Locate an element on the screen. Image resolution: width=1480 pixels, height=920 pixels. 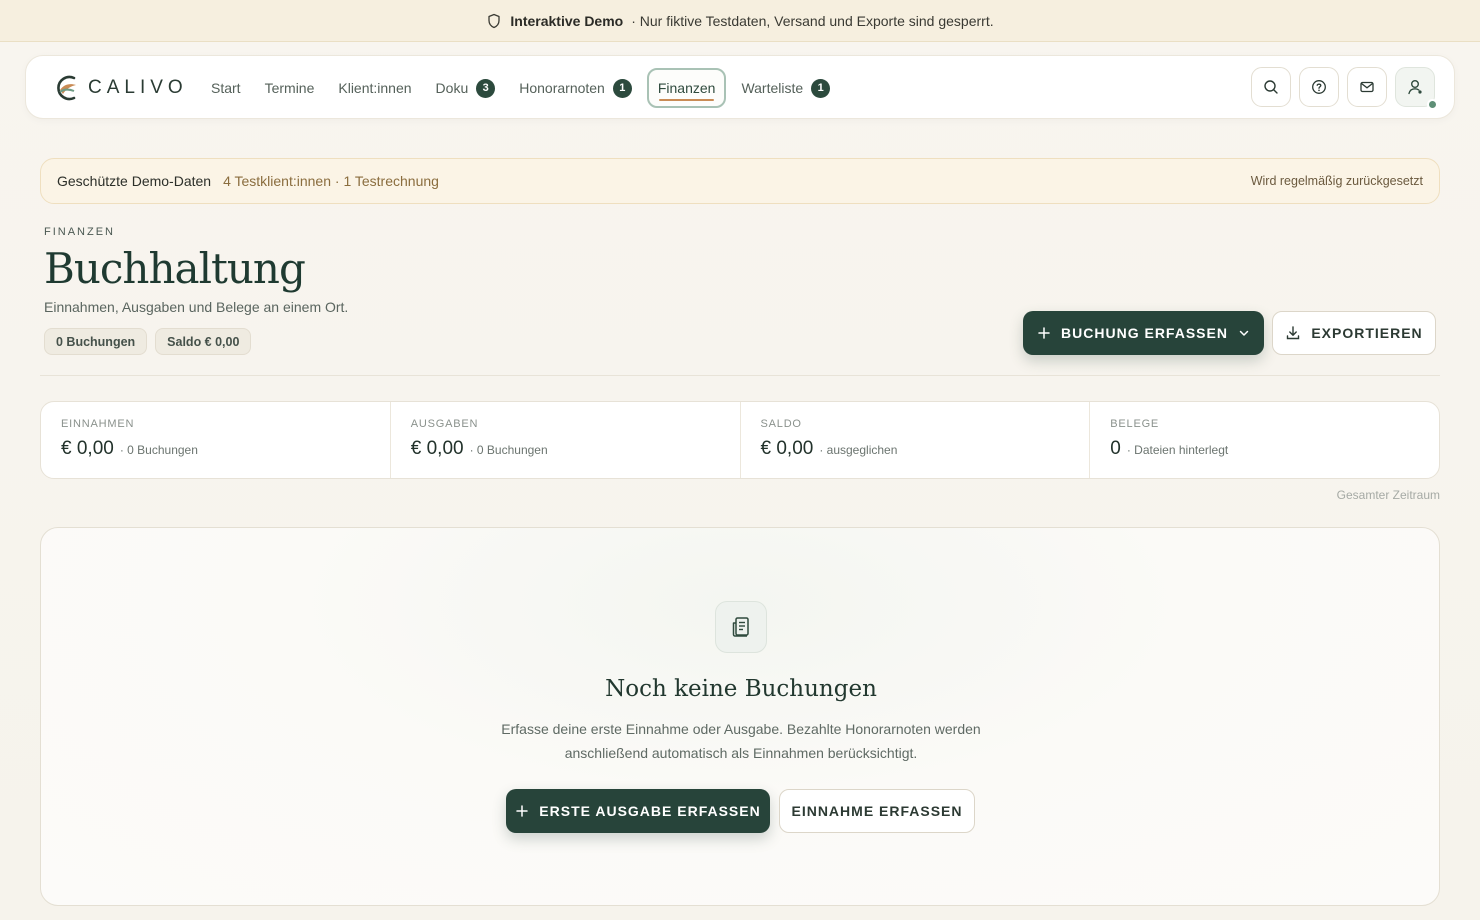
period-label: Gesamter Zeitraum is located at coordinates (1388, 495).